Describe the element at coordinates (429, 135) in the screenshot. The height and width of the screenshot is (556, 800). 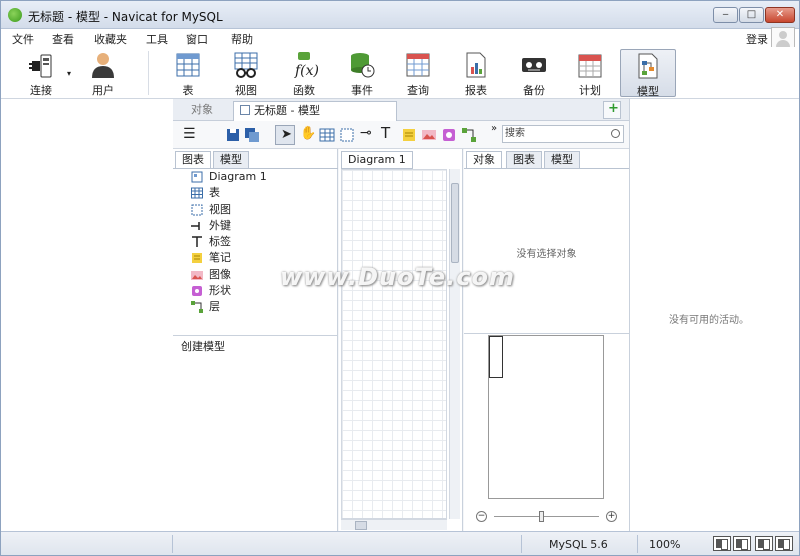
I see `image-tool-icon` at that location.